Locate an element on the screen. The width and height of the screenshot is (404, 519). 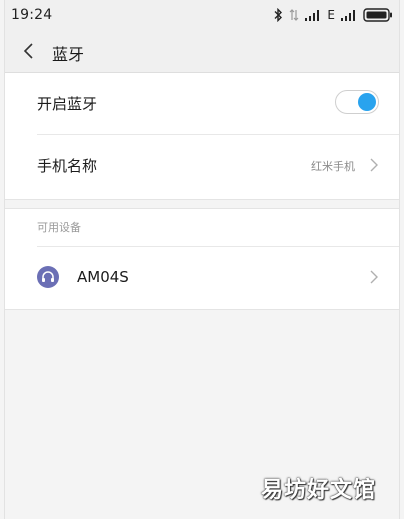
headset-icon is located at coordinates (48, 277).